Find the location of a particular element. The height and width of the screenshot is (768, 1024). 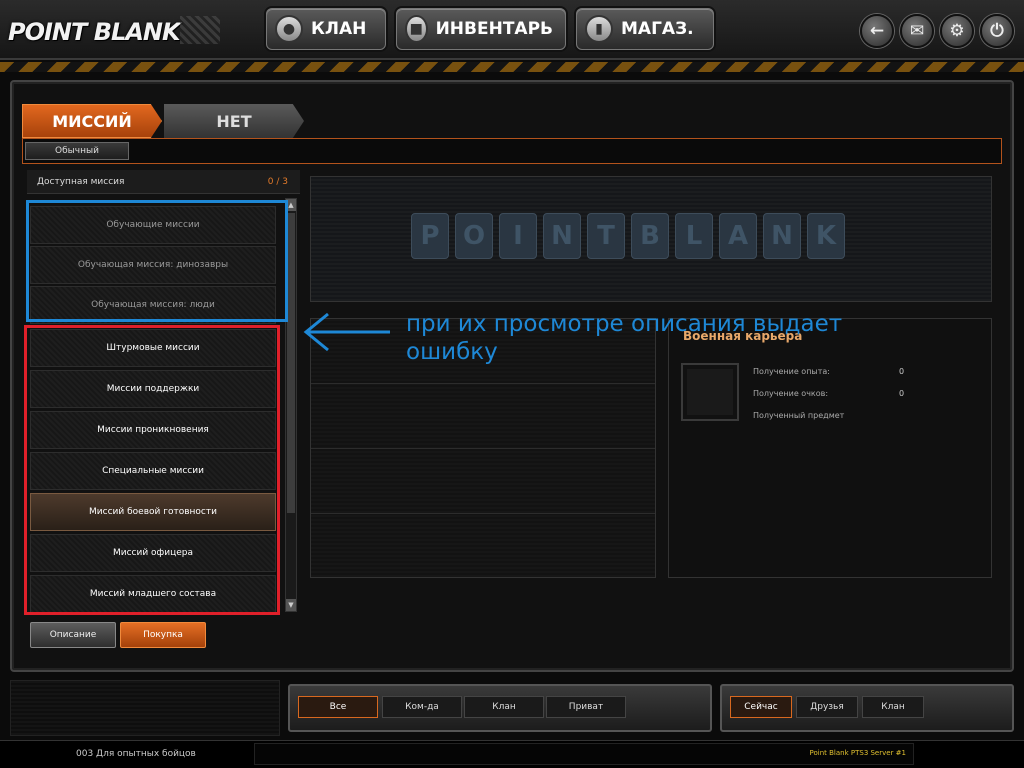

scroll-thumb is located at coordinates (291, 363).